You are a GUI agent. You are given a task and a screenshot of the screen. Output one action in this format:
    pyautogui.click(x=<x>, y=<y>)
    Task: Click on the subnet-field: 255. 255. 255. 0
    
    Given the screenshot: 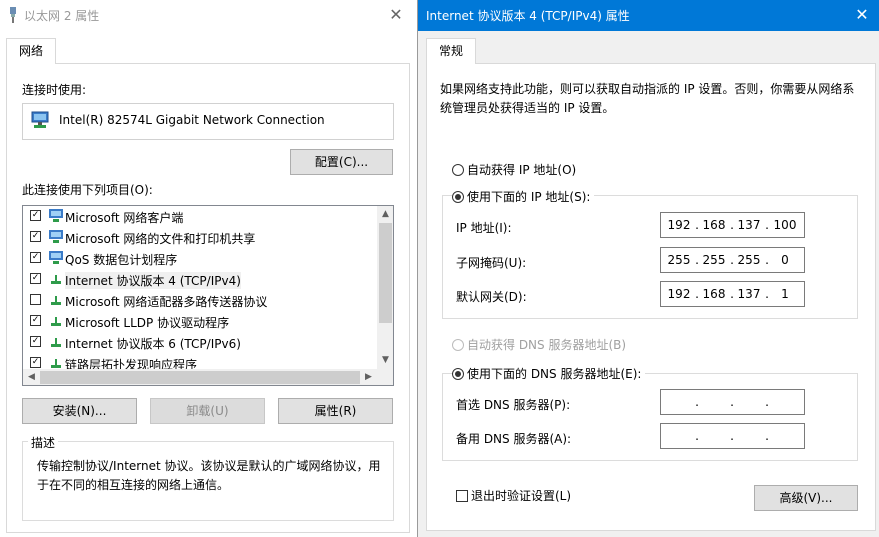 What is the action you would take?
    pyautogui.click(x=732, y=260)
    